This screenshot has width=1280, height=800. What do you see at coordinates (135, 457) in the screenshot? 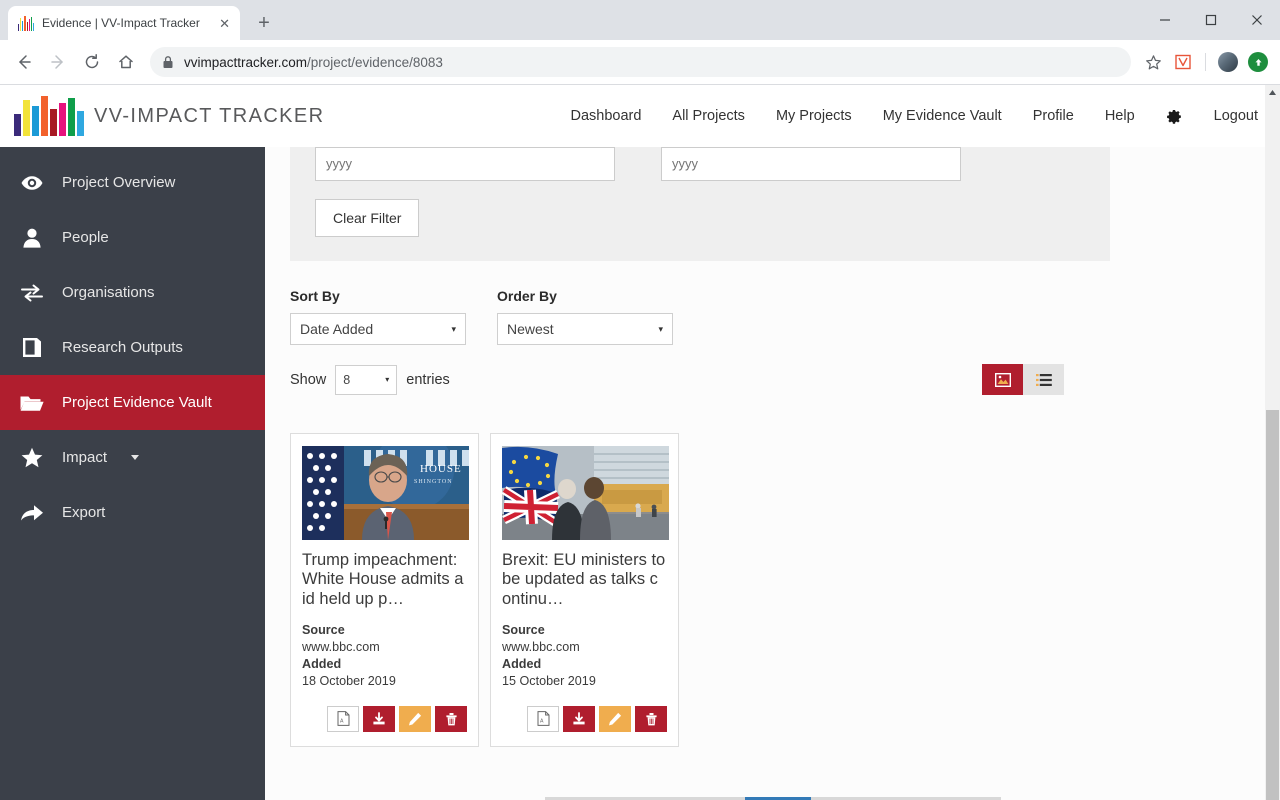
I see `chevron-down-icon` at bounding box center [135, 457].